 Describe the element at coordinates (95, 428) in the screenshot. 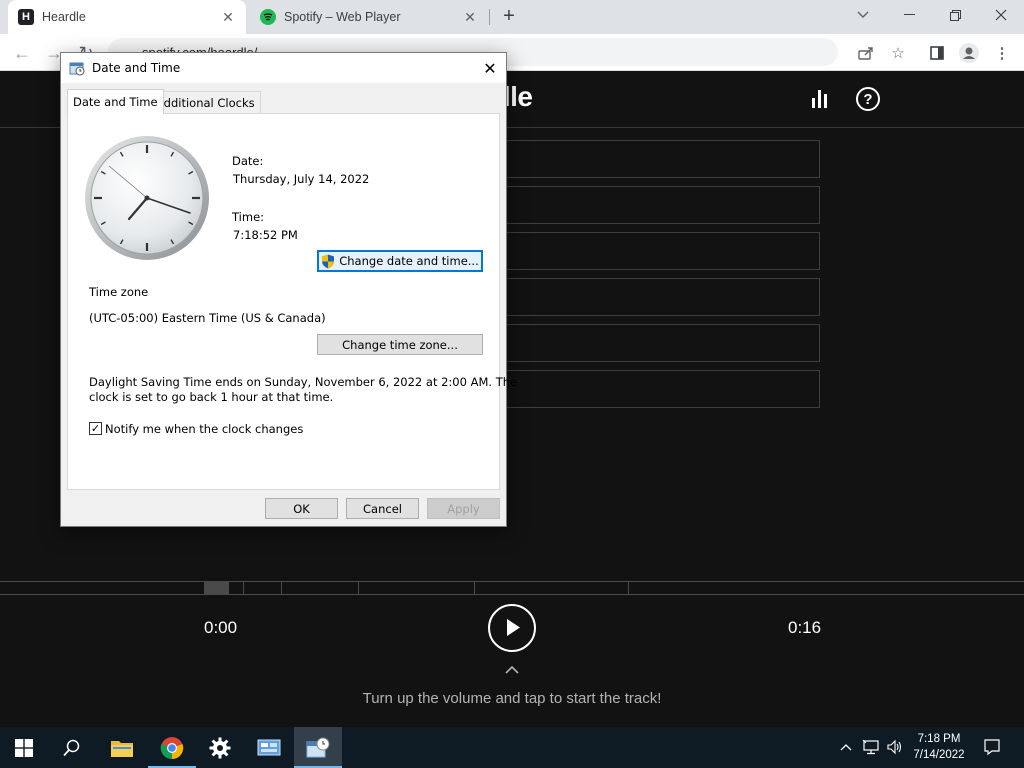

I see `notify-checkbox: ✓` at that location.